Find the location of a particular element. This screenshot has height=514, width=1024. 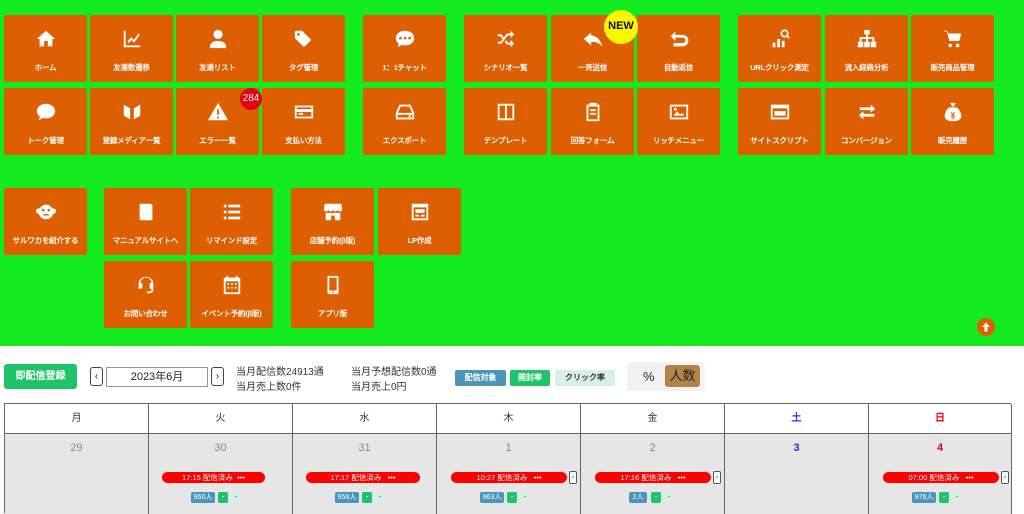

menu-tile-template: テンプレート is located at coordinates (505, 121).